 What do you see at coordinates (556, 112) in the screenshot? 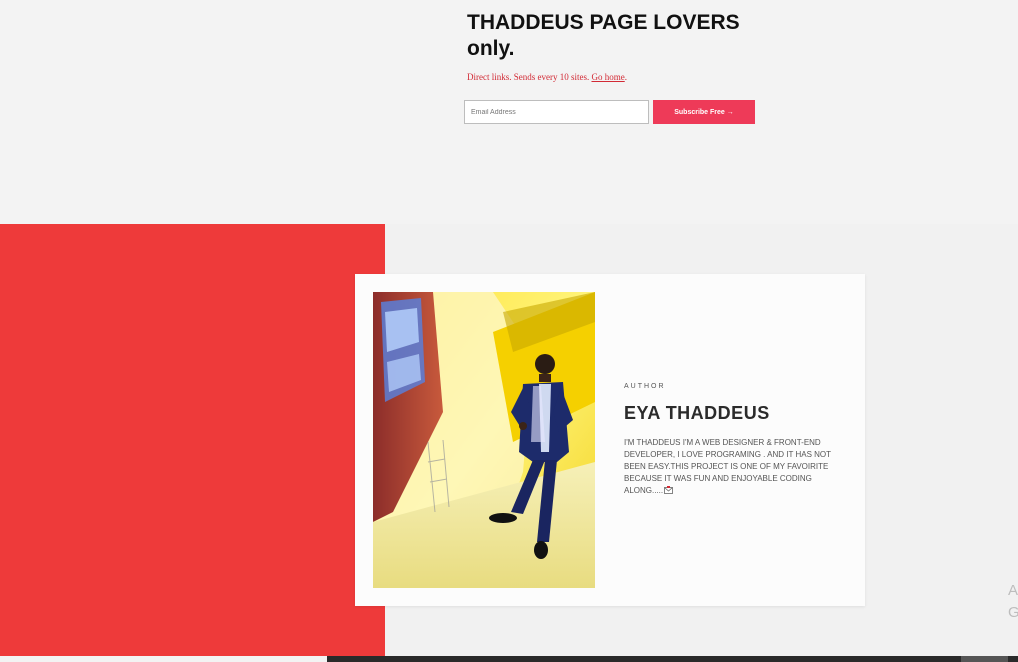
I see `email-input` at bounding box center [556, 112].